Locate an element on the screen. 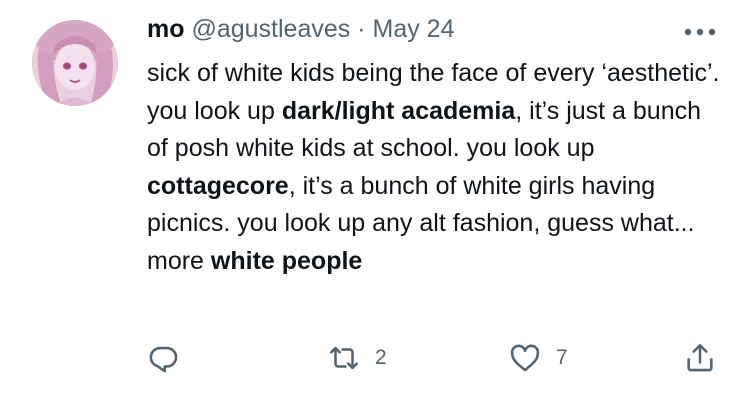  tweet-text-bold-segment: cottagecore is located at coordinates (218, 185).